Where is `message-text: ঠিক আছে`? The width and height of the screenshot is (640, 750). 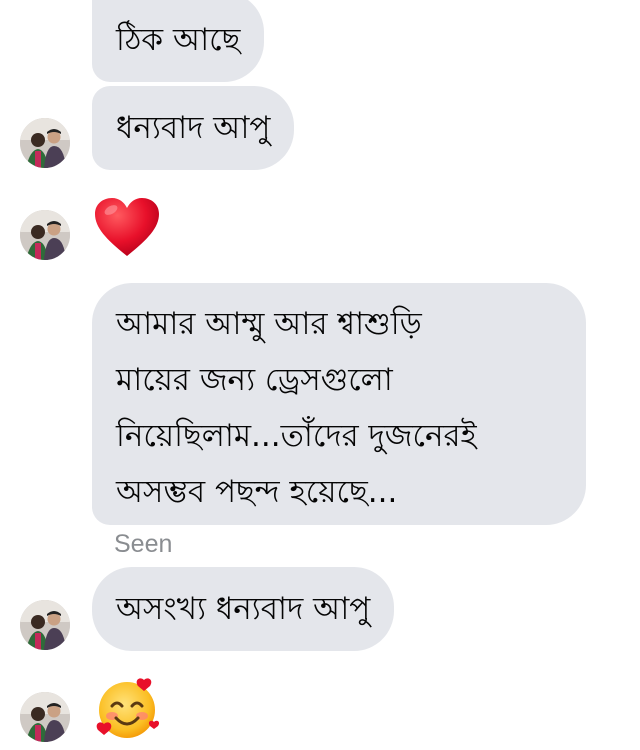
message-text: ঠিক আছে is located at coordinates (178, 40).